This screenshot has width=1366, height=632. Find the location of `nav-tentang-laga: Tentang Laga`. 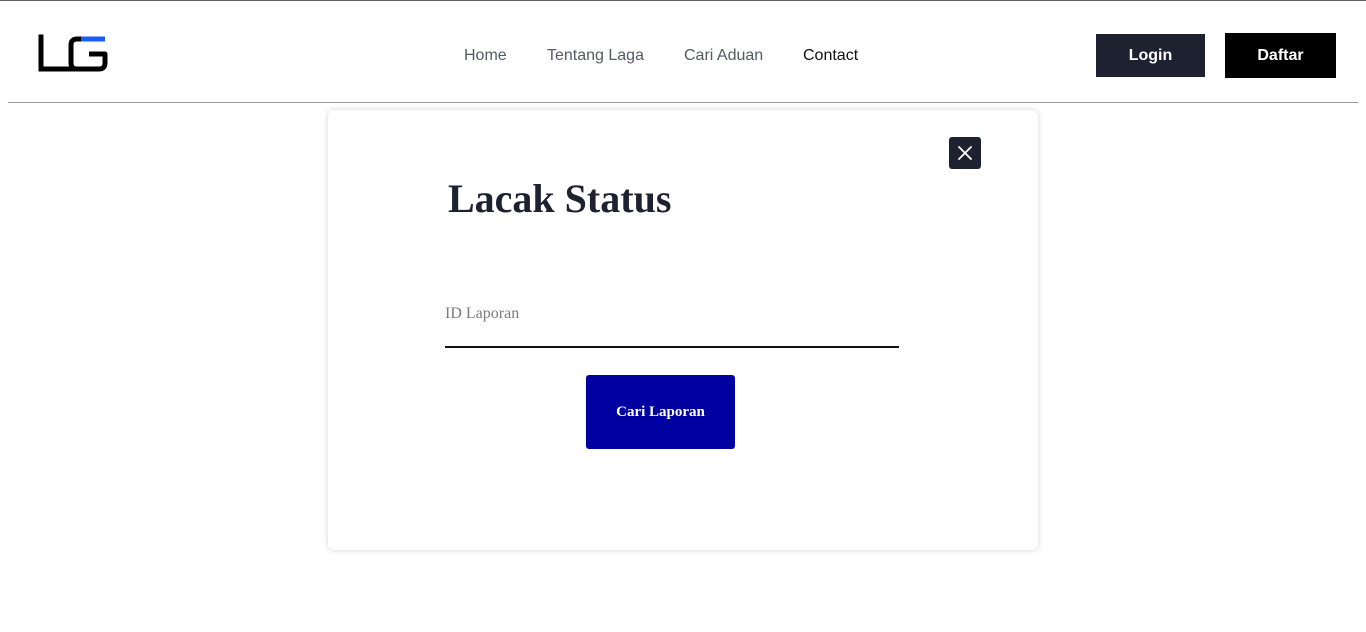

nav-tentang-laga: Tentang Laga is located at coordinates (595, 56).